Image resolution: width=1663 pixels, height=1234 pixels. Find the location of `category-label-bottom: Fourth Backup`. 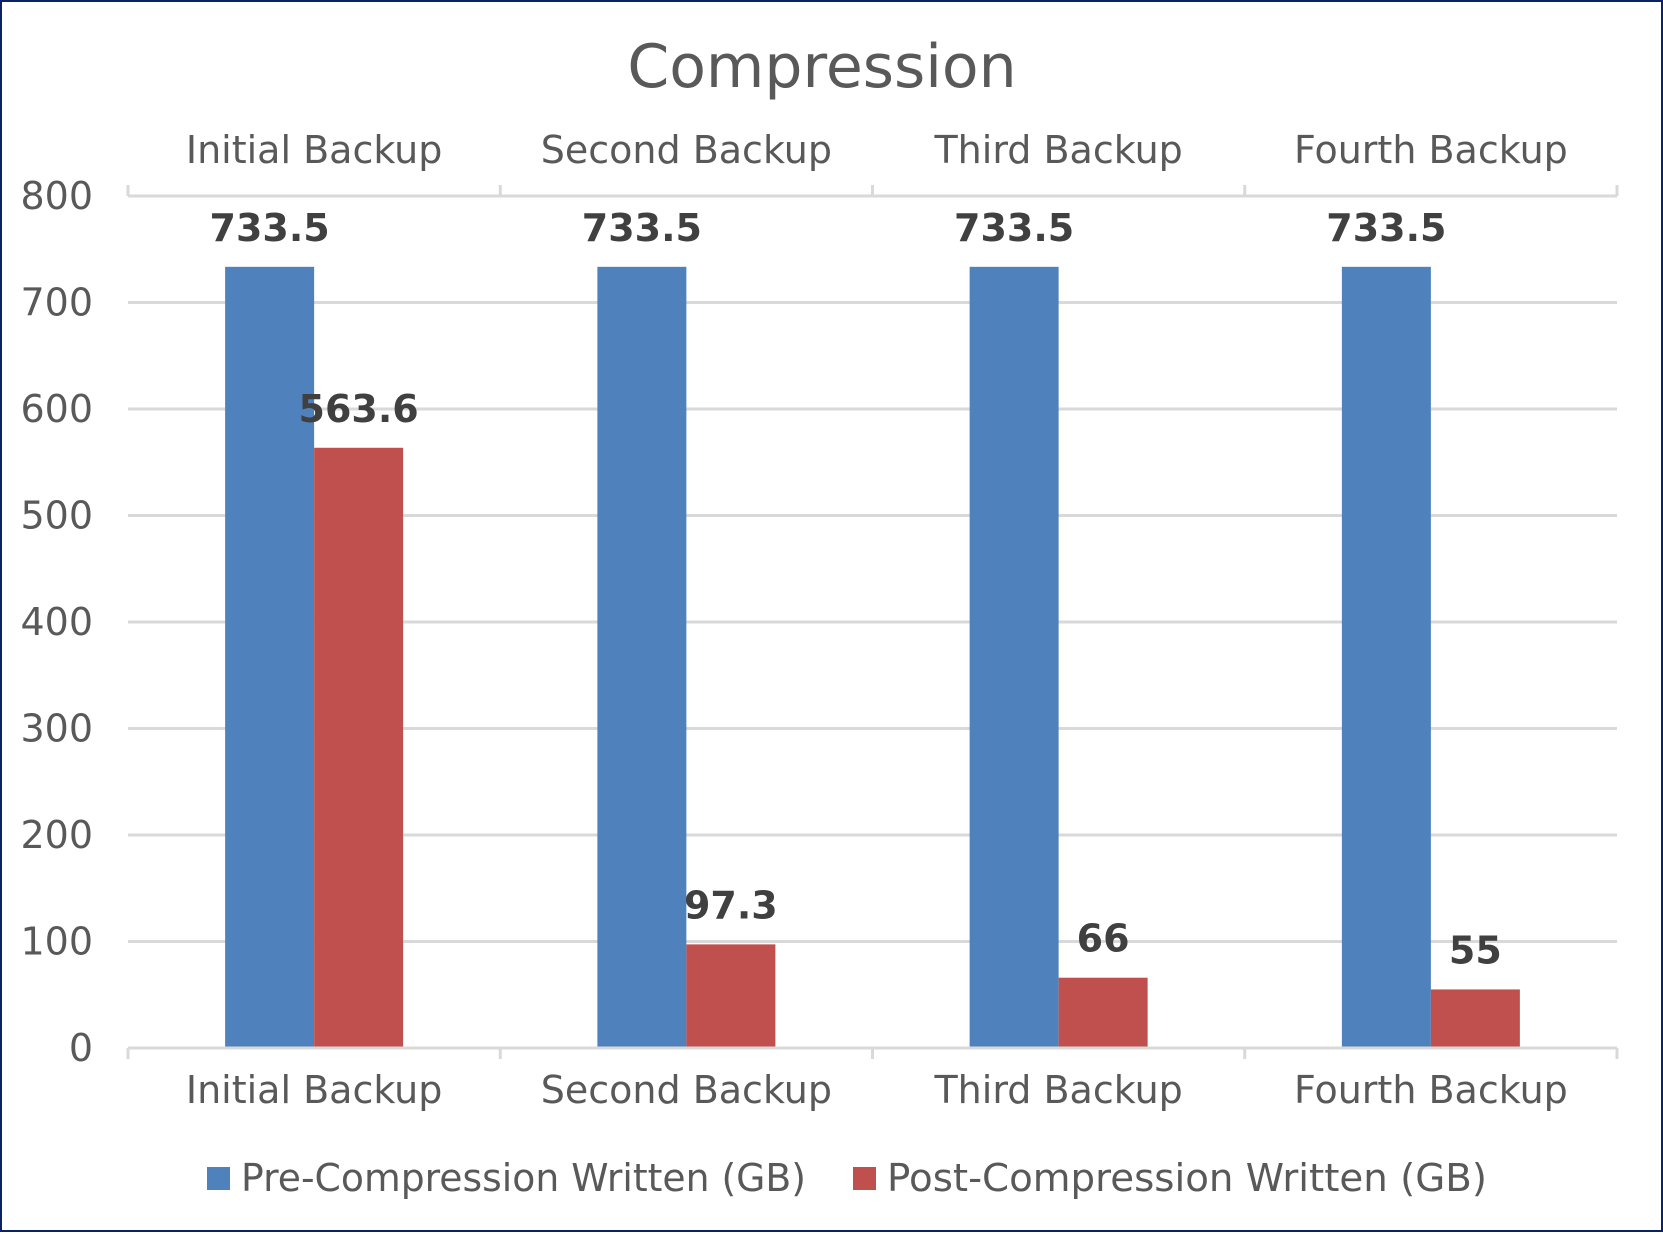

category-label-bottom: Fourth Backup is located at coordinates (1431, 1090).